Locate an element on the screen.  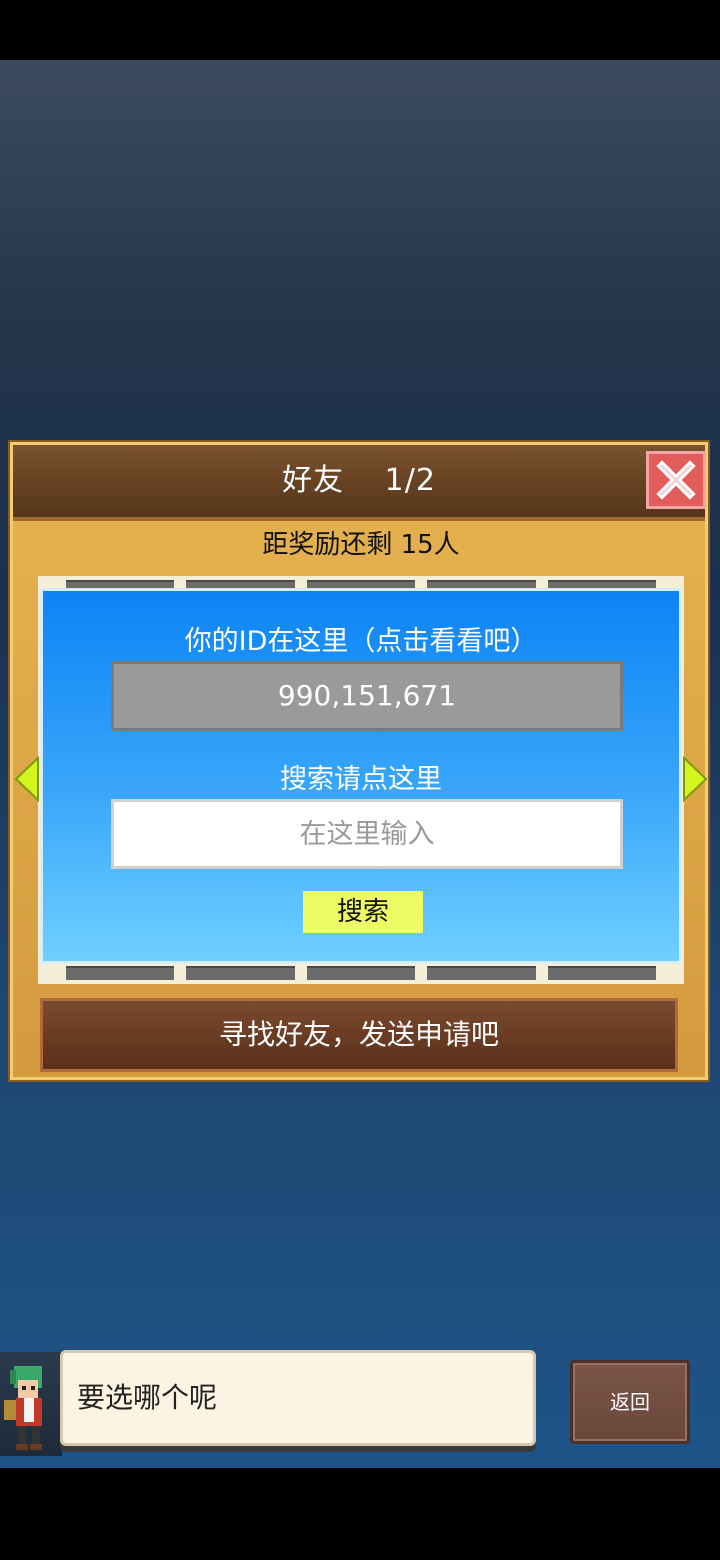
search-input is located at coordinates (367, 834).